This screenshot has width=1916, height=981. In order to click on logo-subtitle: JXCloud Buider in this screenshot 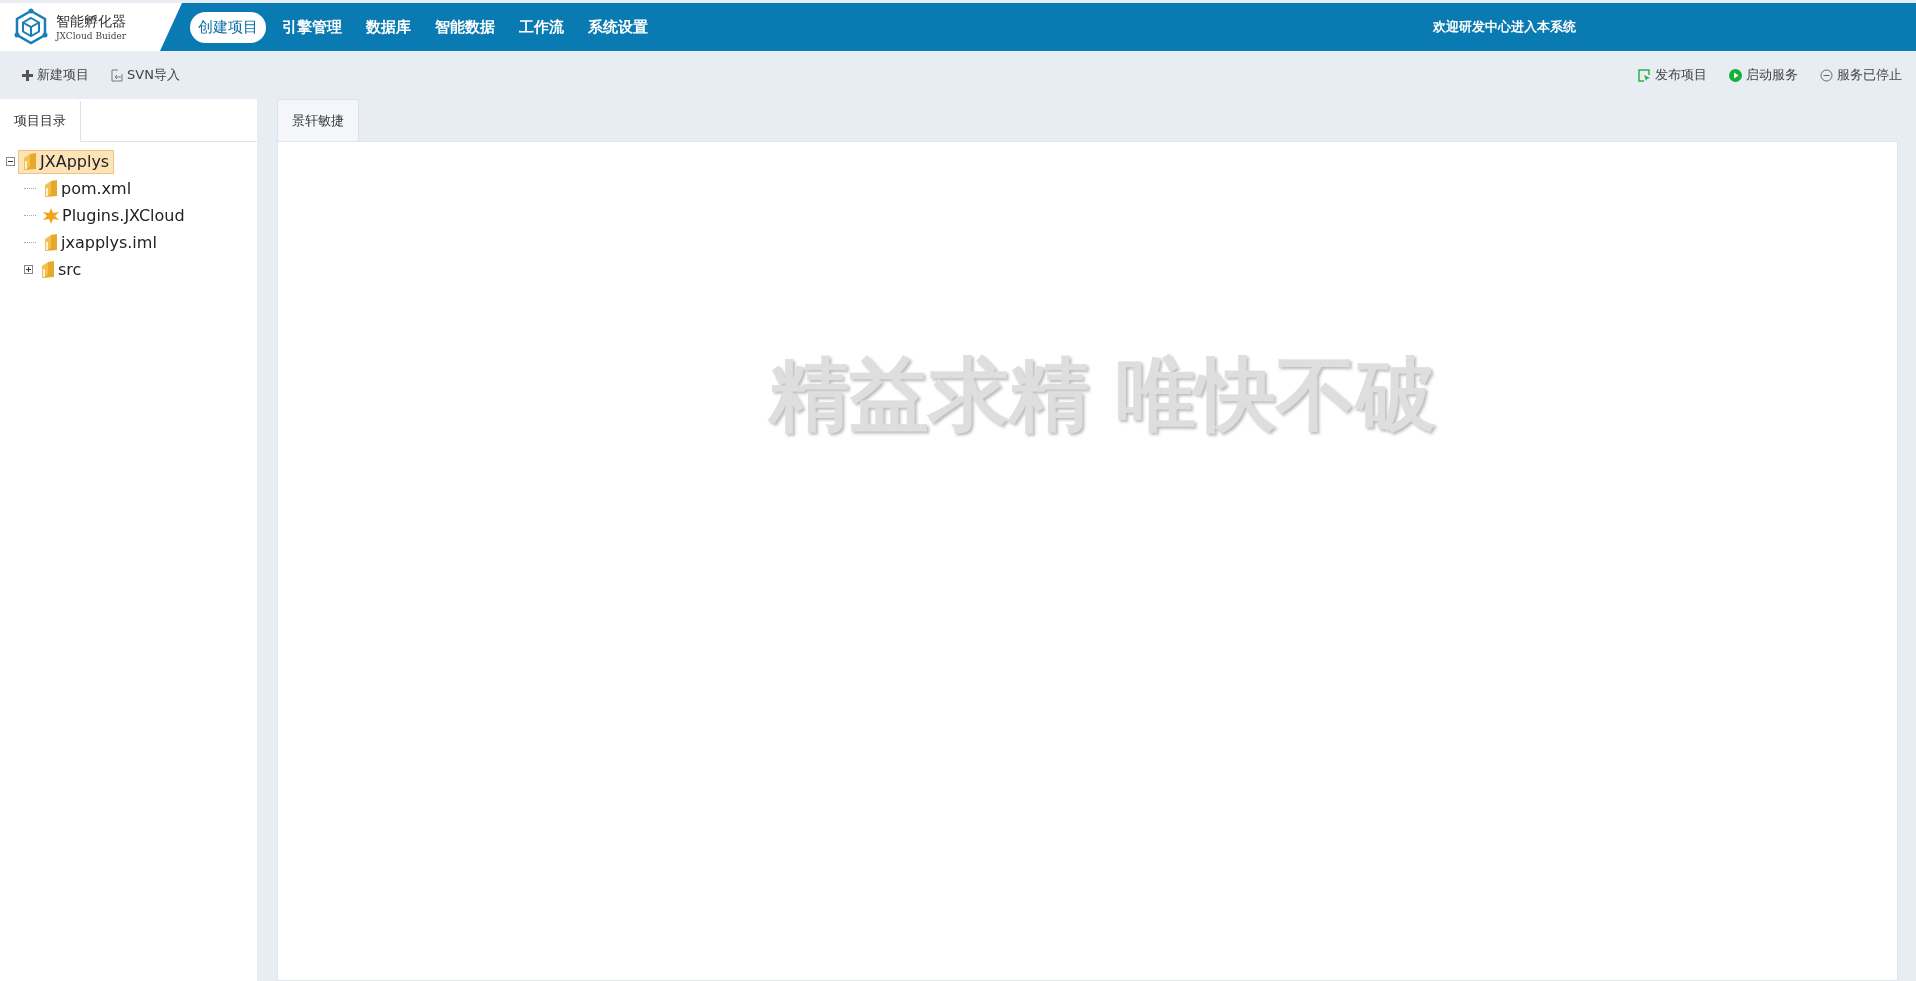, I will do `click(91, 36)`.